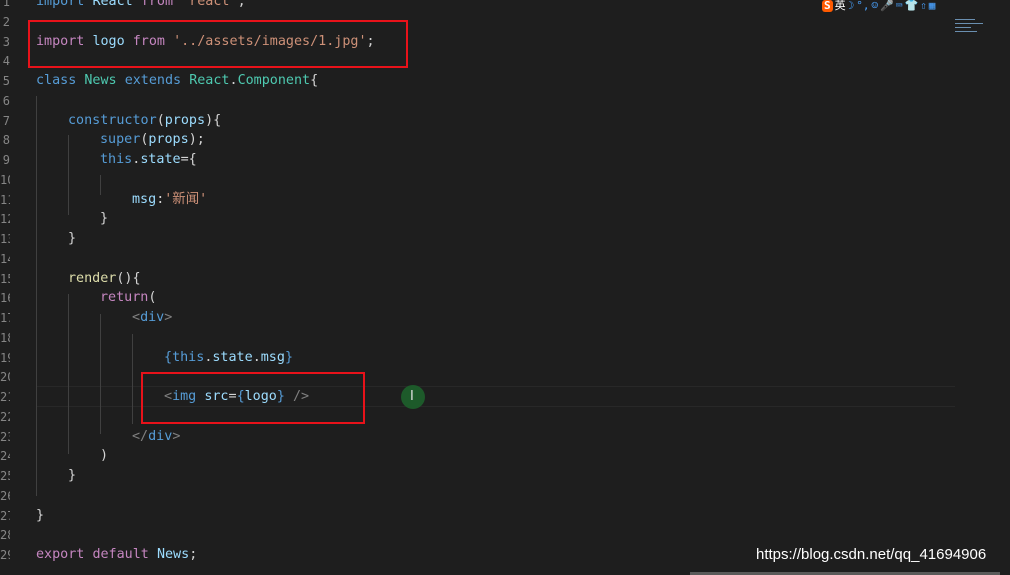 The height and width of the screenshot is (575, 1010). Describe the element at coordinates (6, 140) in the screenshot. I see `line-number: 8` at that location.